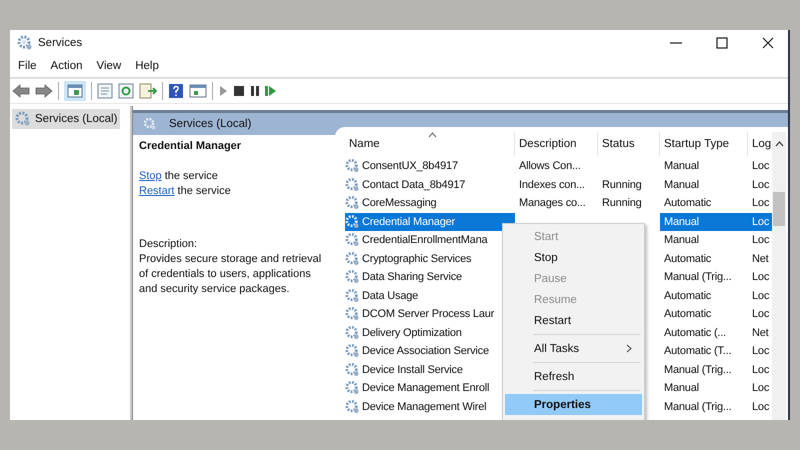  What do you see at coordinates (126, 91) in the screenshot?
I see `refresh-icon` at bounding box center [126, 91].